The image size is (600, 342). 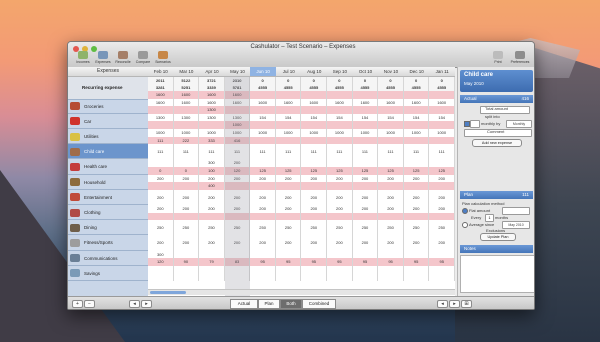 I want to click on table-cell: 0, so click(x=340, y=81).